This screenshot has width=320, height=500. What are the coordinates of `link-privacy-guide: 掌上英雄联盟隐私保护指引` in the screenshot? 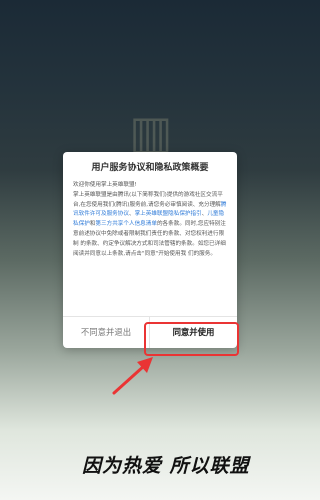 It's located at (168, 214).